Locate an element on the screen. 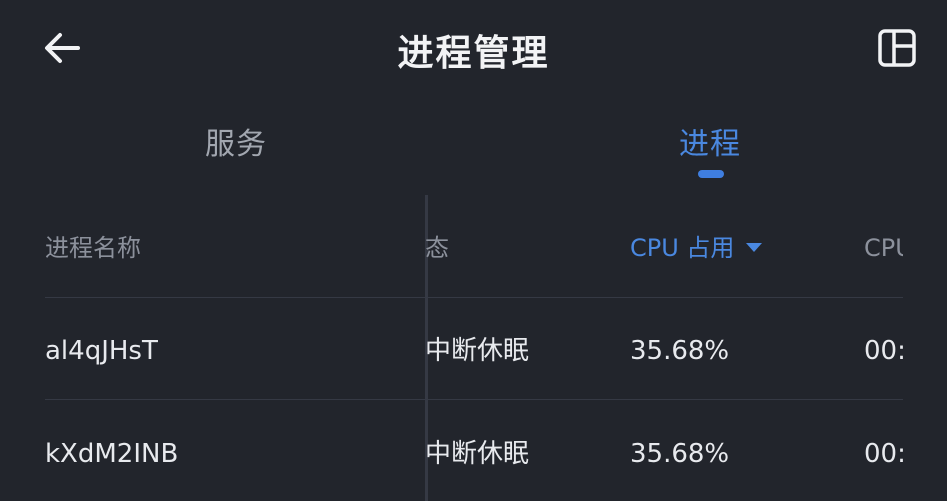 The height and width of the screenshot is (501, 947). tab-processes-label: 进程 is located at coordinates (710, 144).